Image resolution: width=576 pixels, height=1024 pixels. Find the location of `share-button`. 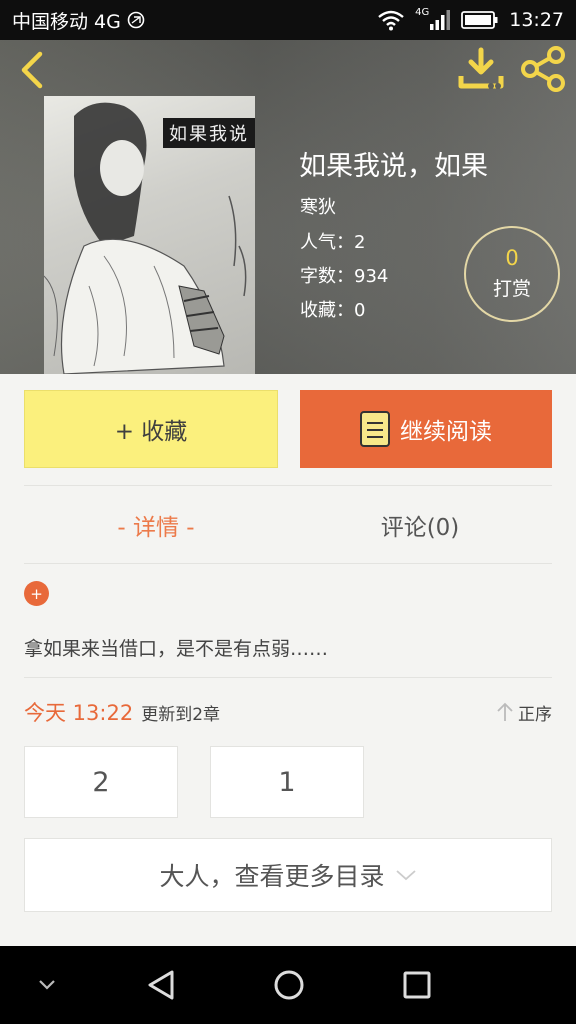

share-button is located at coordinates (544, 69).